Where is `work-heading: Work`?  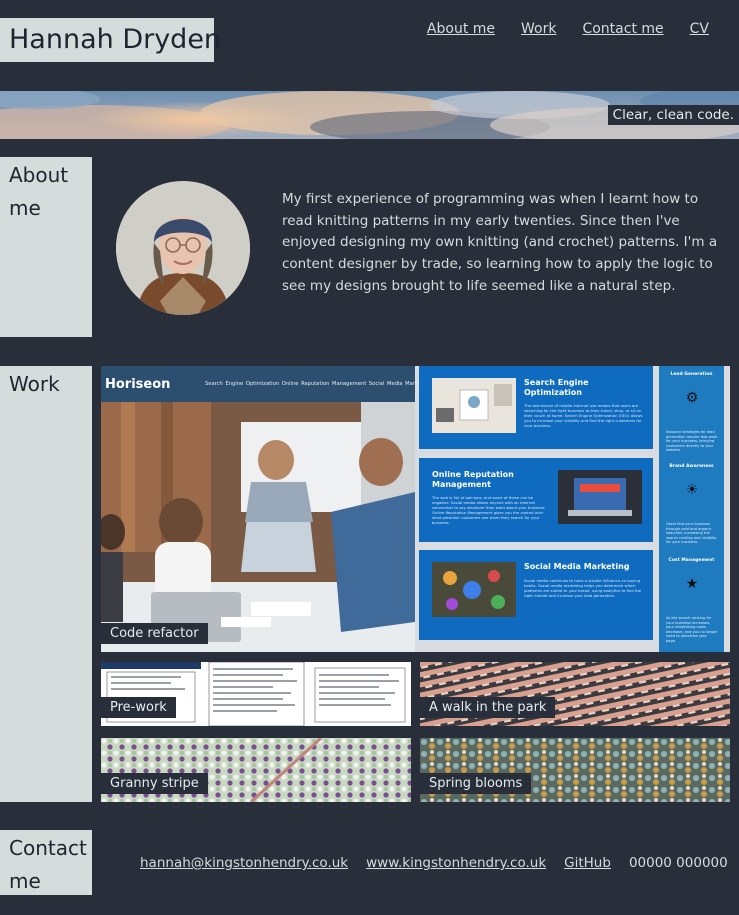 work-heading: Work is located at coordinates (46, 584).